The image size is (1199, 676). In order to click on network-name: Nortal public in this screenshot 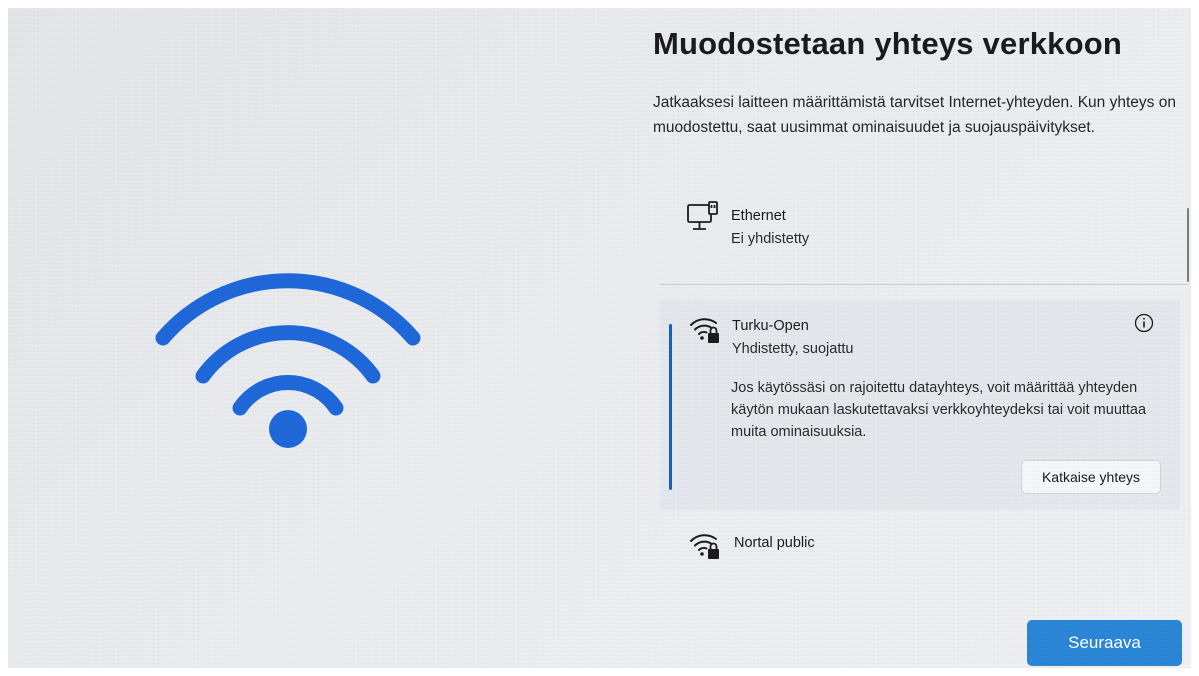, I will do `click(774, 543)`.